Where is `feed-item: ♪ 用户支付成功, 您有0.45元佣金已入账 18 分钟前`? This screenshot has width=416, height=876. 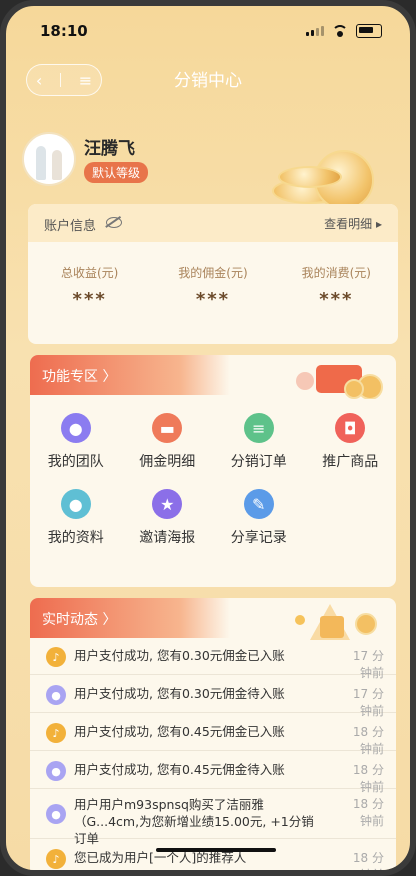
feed-item: ♪ 用户支付成功, 您有0.45元佣金已入账 18 分钟前 is located at coordinates (213, 735).